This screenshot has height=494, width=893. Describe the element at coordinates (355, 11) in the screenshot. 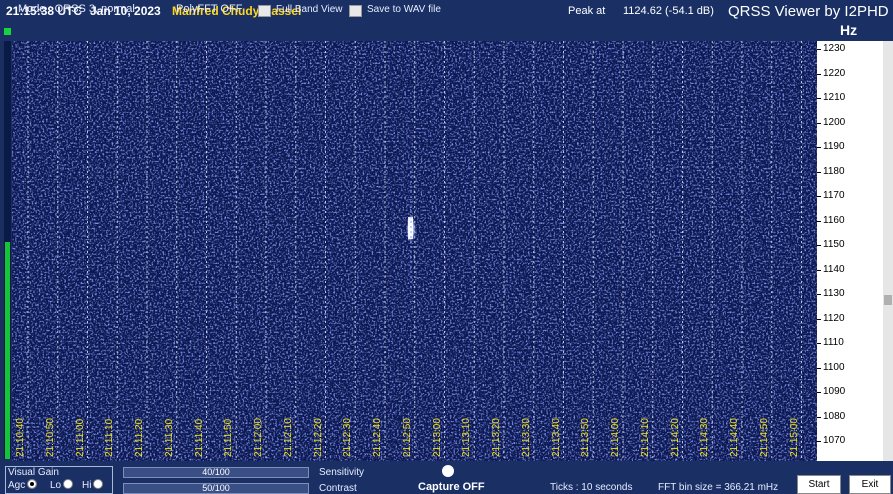

I see `save-wav-checkbox` at that location.